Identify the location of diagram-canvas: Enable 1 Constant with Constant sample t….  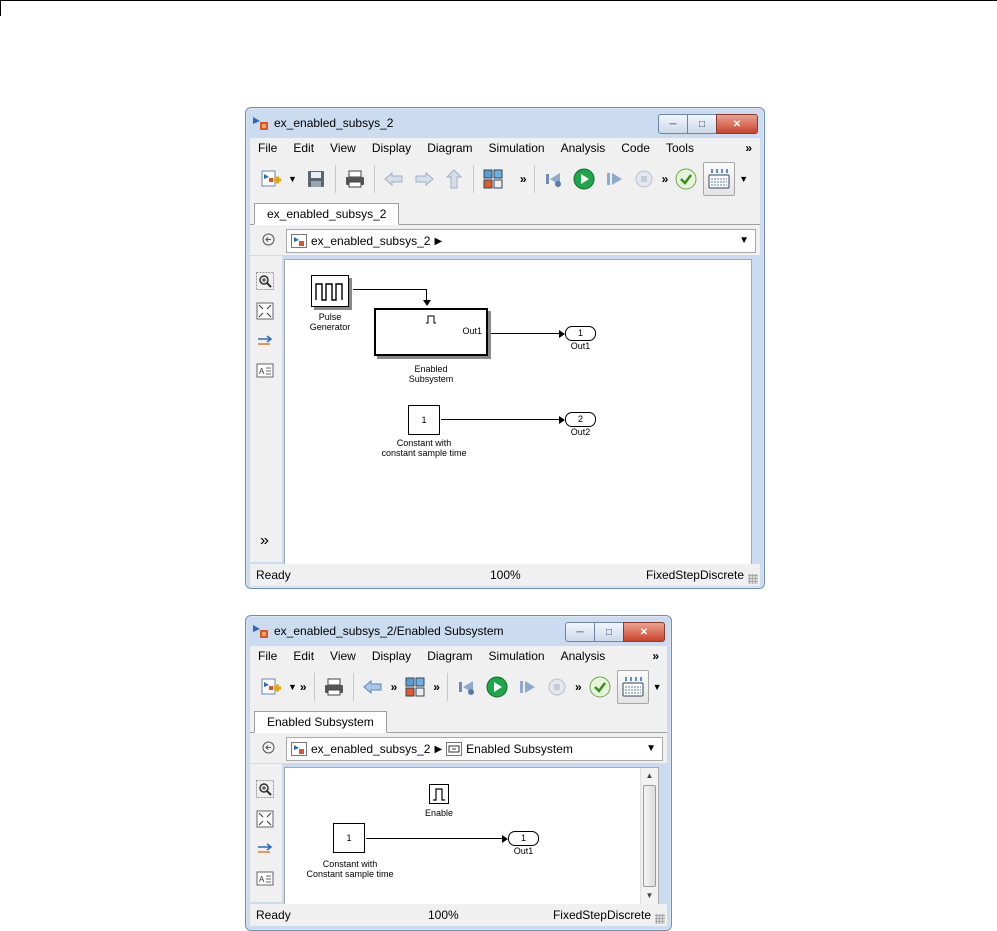
(471, 836).